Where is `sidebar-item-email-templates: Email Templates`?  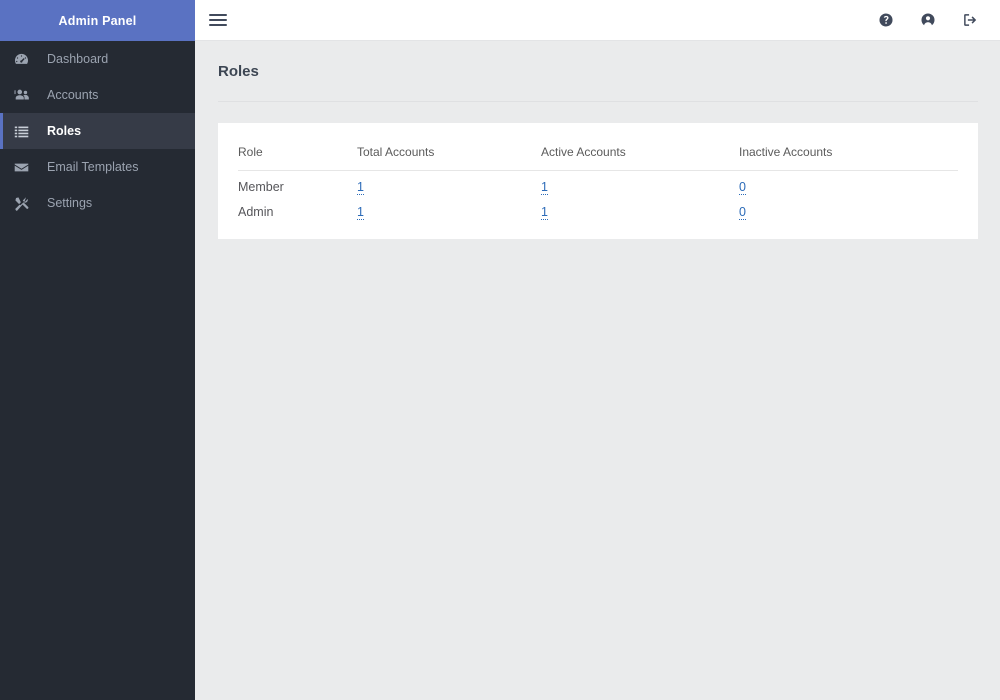 sidebar-item-email-templates: Email Templates is located at coordinates (97, 167).